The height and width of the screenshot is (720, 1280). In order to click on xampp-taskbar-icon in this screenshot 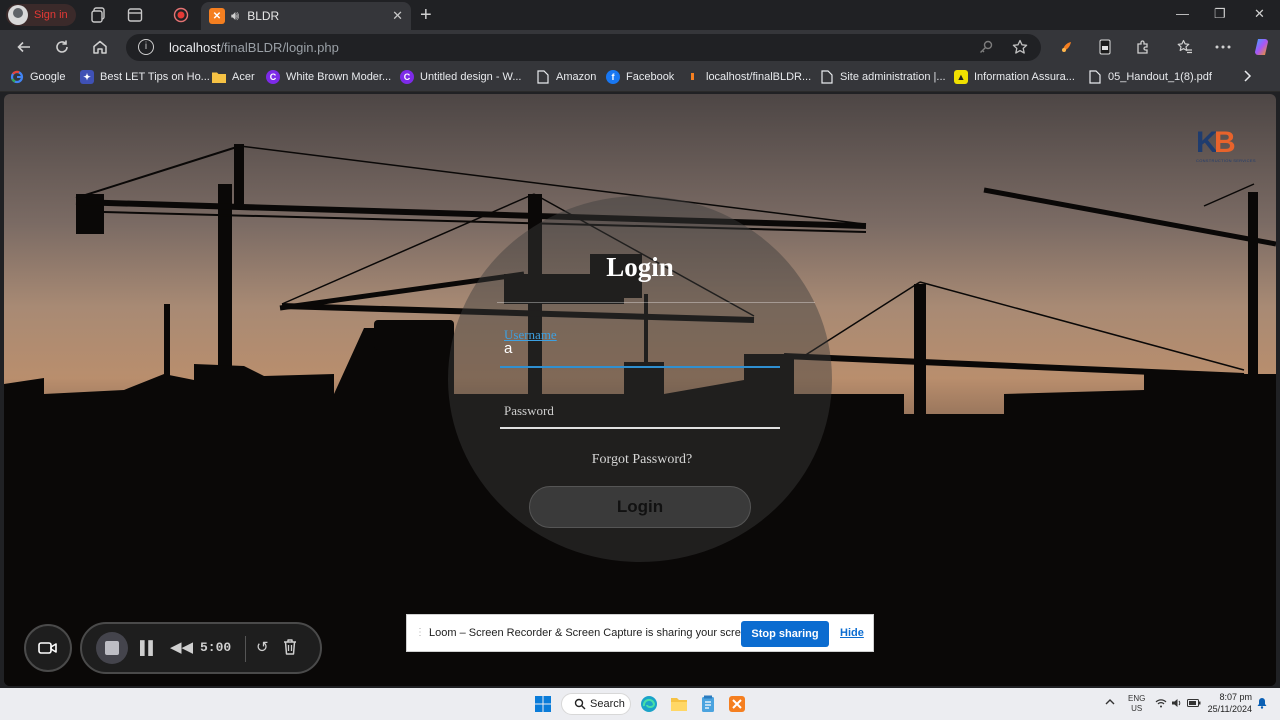, I will do `click(737, 704)`.